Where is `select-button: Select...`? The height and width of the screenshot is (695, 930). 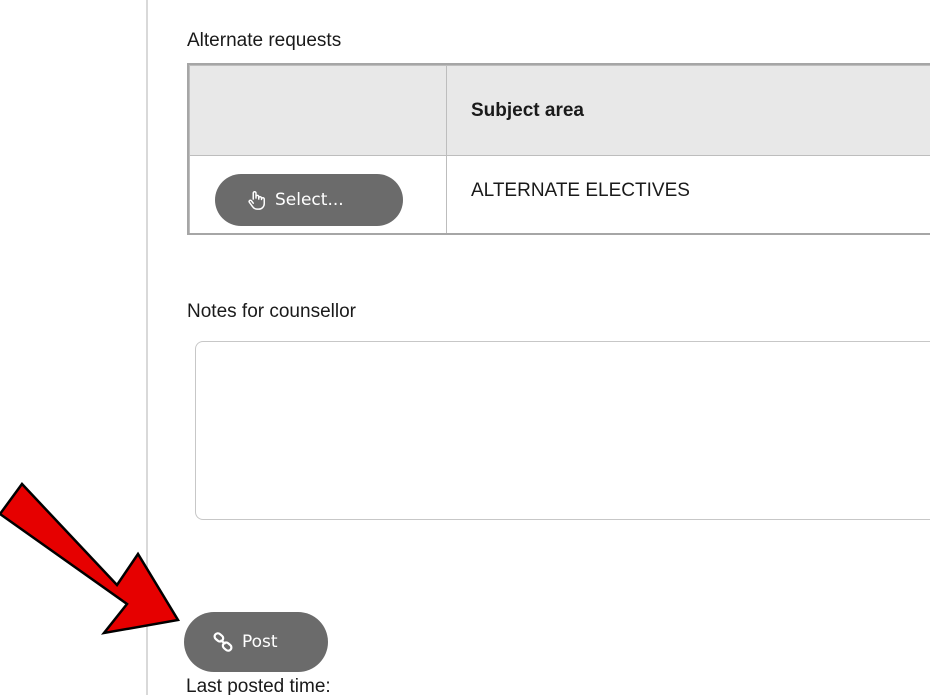
select-button: Select... is located at coordinates (309, 199).